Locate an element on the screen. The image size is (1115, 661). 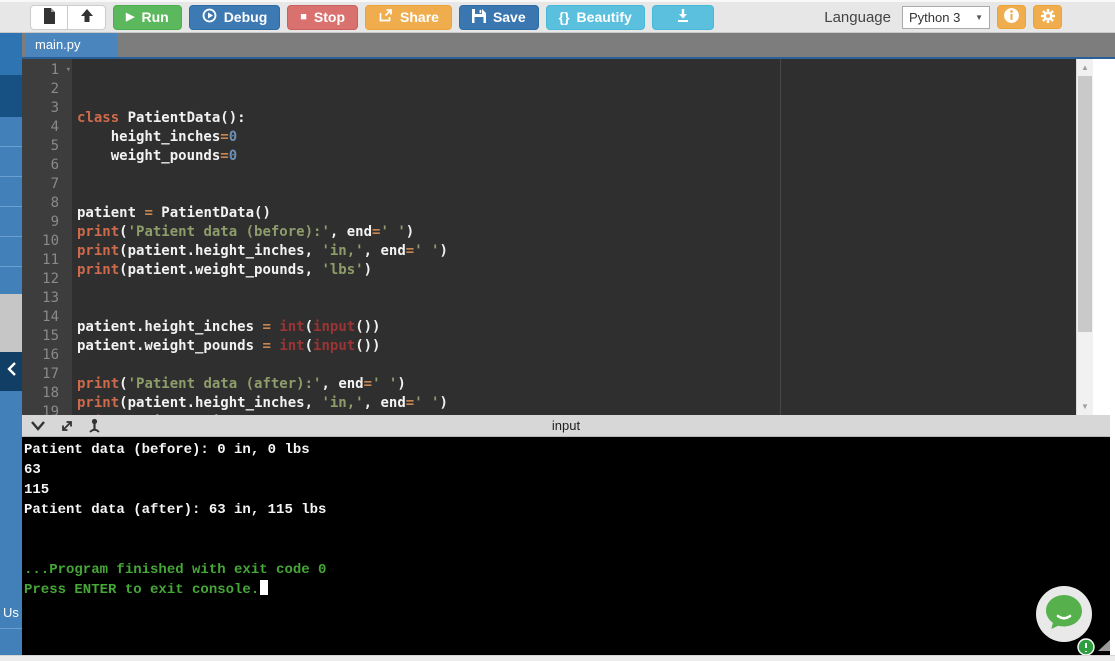
run-button-label: Run is located at coordinates (155, 17).